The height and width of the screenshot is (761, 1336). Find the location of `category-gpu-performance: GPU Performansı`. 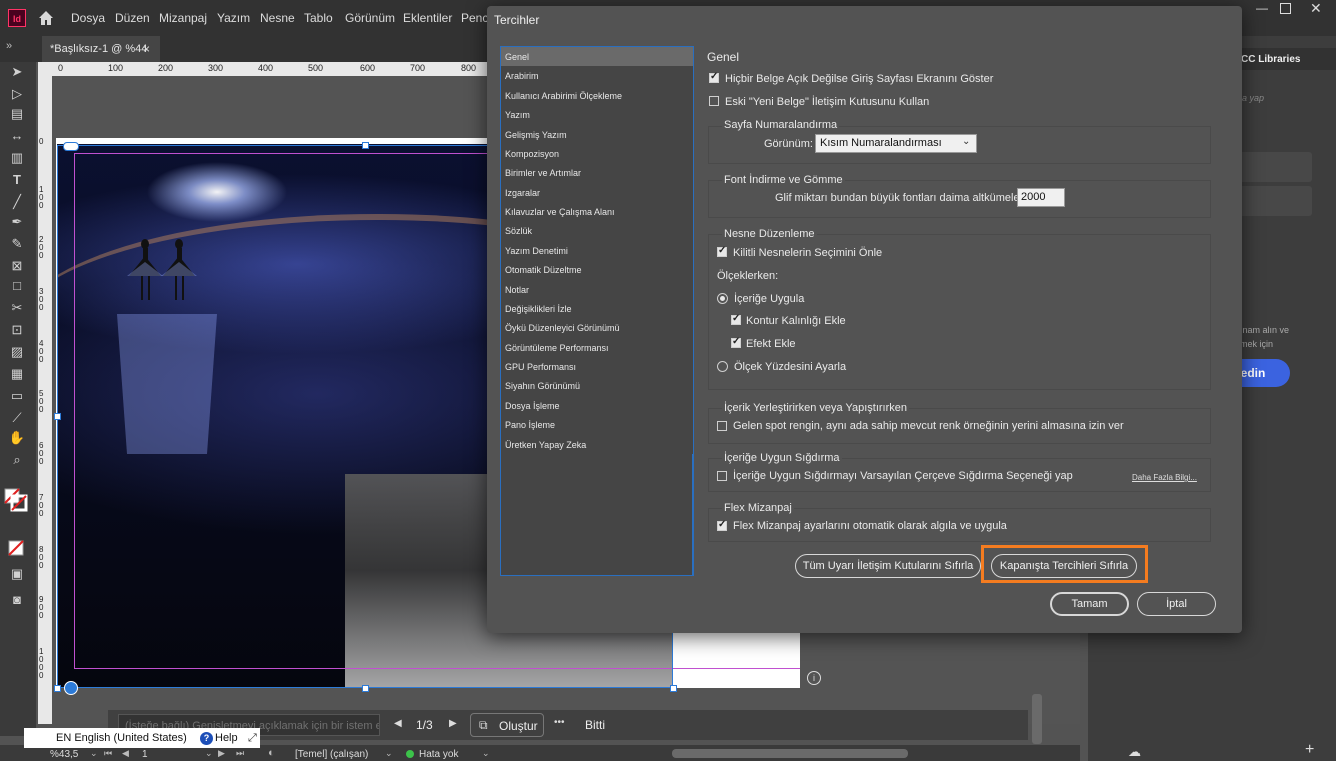

category-gpu-performance: GPU Performansı is located at coordinates (540, 367).